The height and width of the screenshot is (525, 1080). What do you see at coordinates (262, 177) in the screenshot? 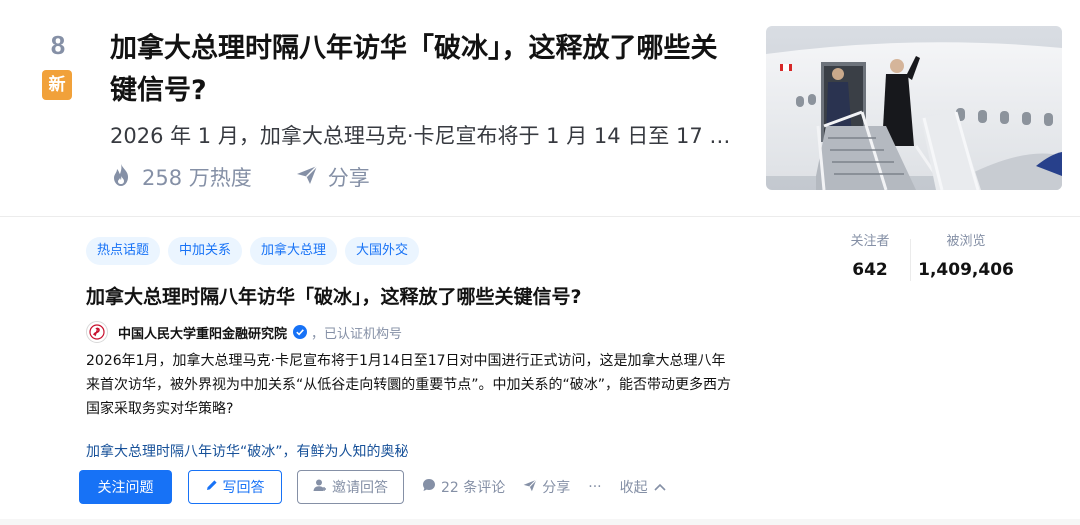
I see `hot-meta: 258 万热度 分享` at bounding box center [262, 177].